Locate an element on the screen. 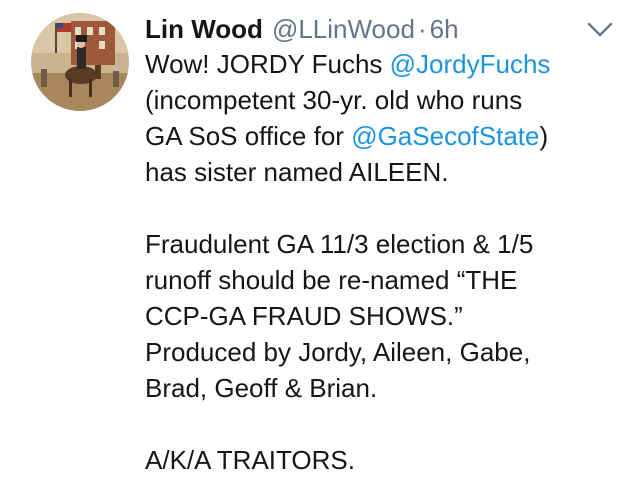  mention-link-jordyfuchs: @JordyFuchs is located at coordinates (470, 64).